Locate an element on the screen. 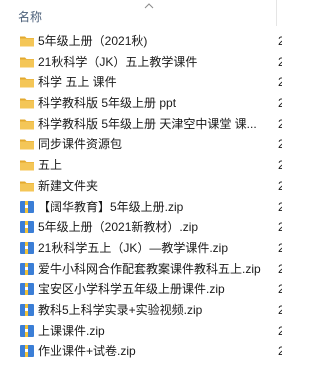  folder-row: 五上 2 is located at coordinates (141, 165).